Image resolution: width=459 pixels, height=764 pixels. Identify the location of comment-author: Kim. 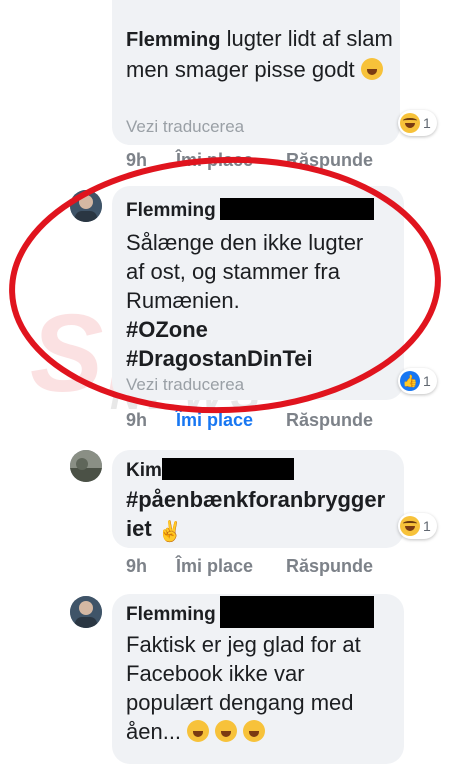
(144, 471).